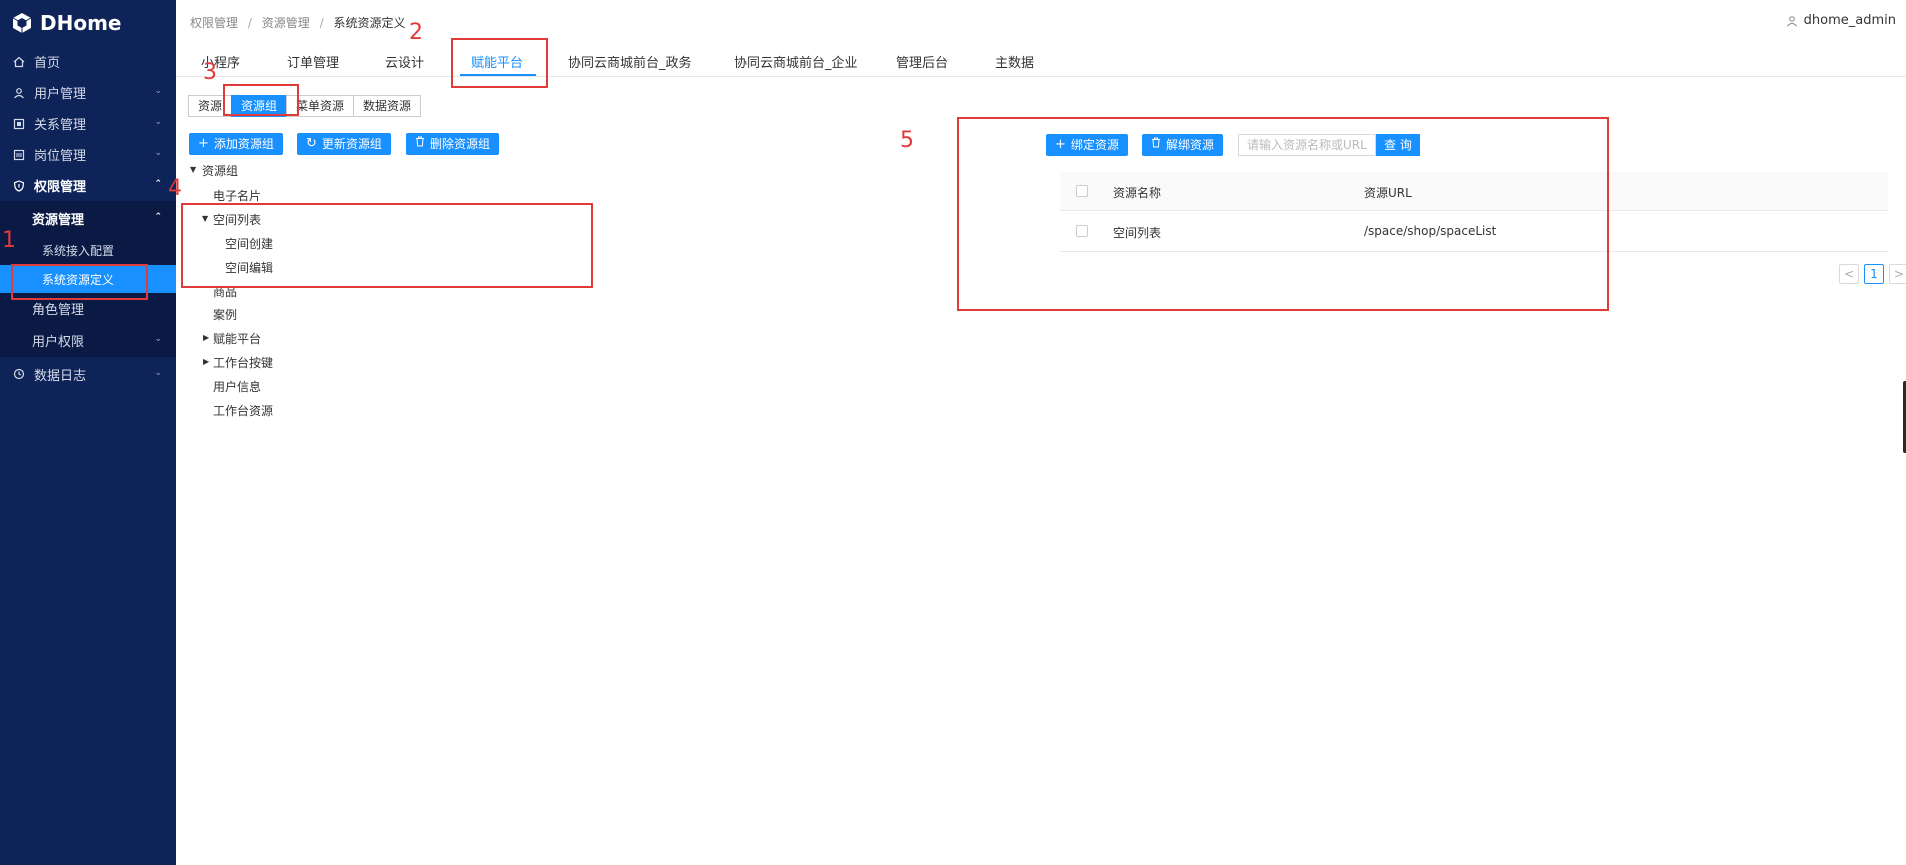 This screenshot has width=1906, height=865. What do you see at coordinates (404, 61) in the screenshot?
I see `tab-cloud-design: 云设计` at bounding box center [404, 61].